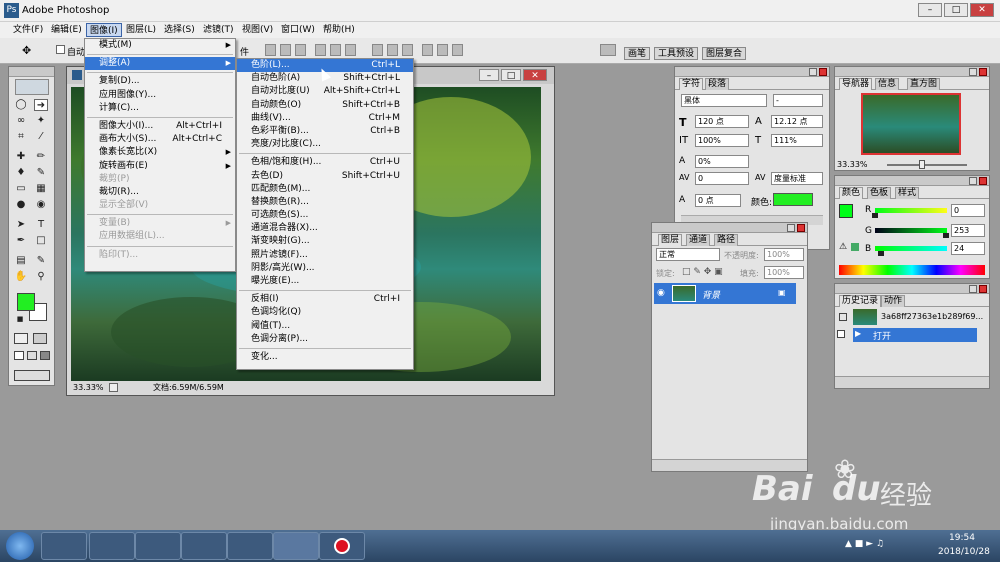 The image size is (1000, 562). What do you see at coordinates (21, 121) in the screenshot?
I see `lasso-tool-icon: ∞` at bounding box center [21, 121].